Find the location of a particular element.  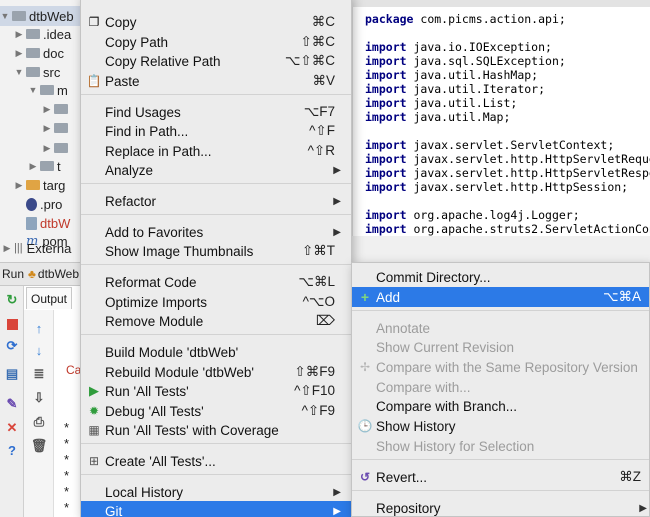

code-text: com.picms.action.api; is located at coordinates (489, 19).